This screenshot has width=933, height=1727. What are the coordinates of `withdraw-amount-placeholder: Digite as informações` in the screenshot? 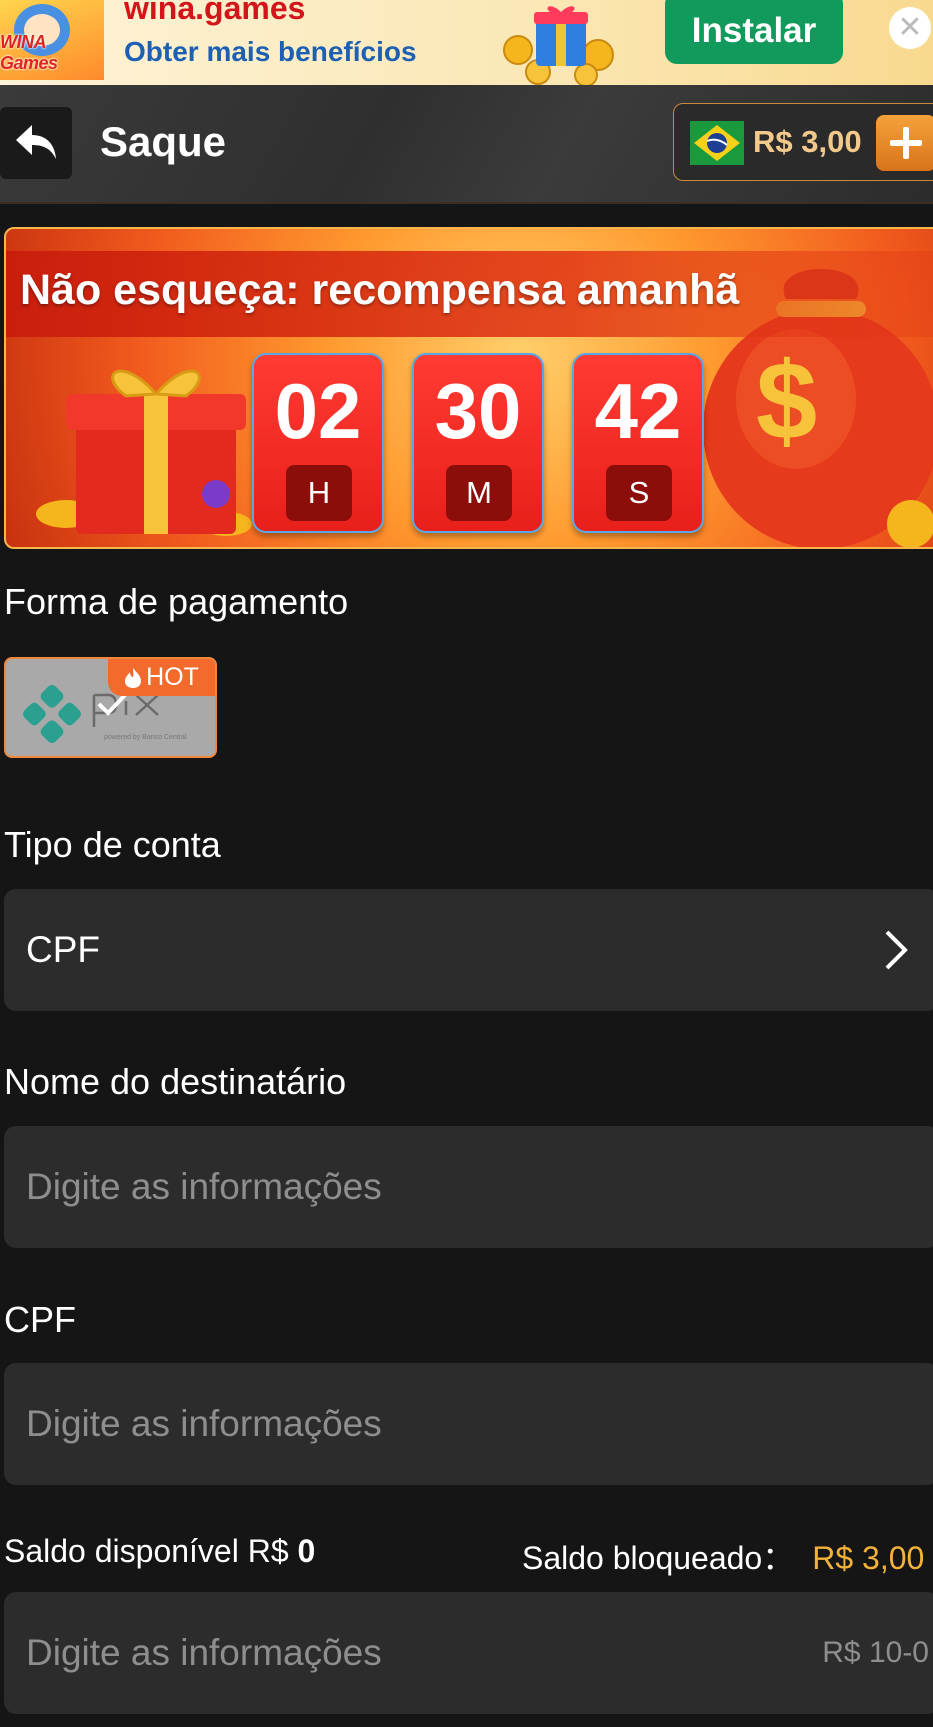 It's located at (204, 1652).